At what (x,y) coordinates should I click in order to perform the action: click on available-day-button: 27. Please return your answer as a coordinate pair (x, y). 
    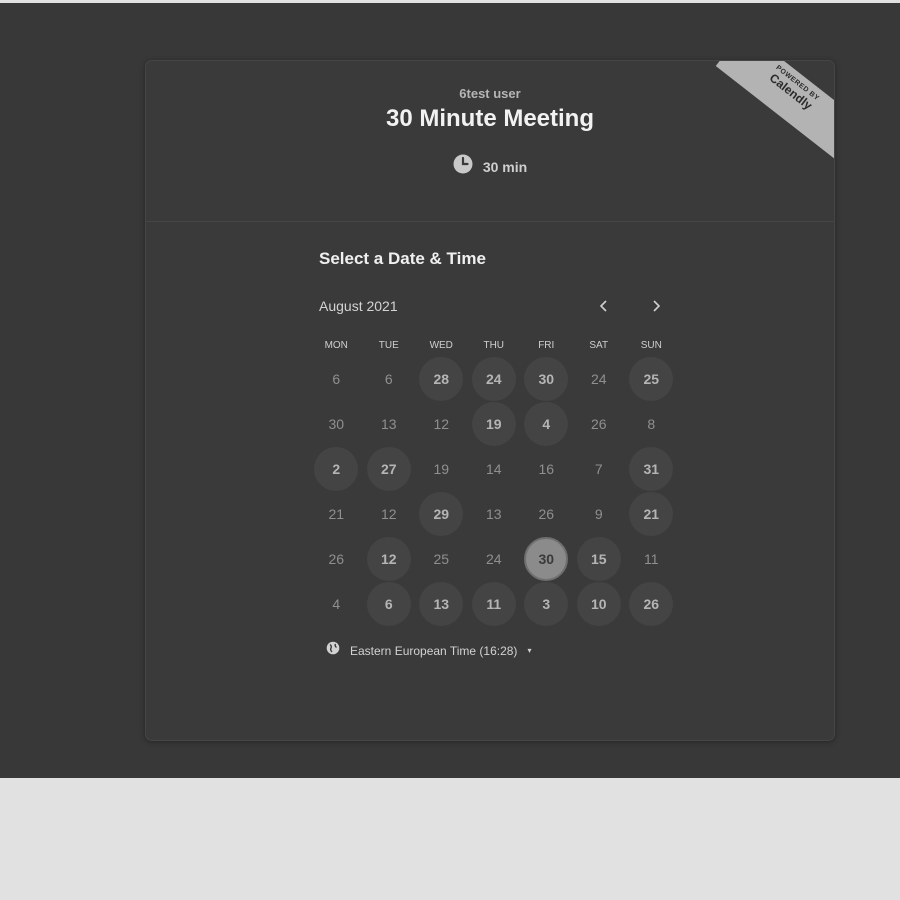
    Looking at the image, I should click on (388, 468).